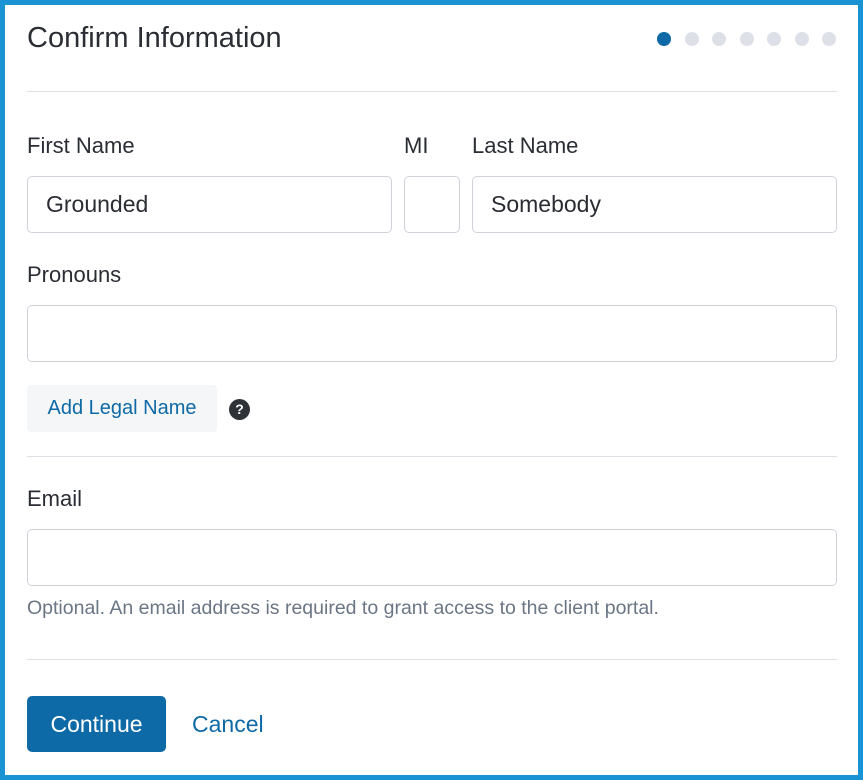  What do you see at coordinates (55, 498) in the screenshot?
I see `email-label: Email` at bounding box center [55, 498].